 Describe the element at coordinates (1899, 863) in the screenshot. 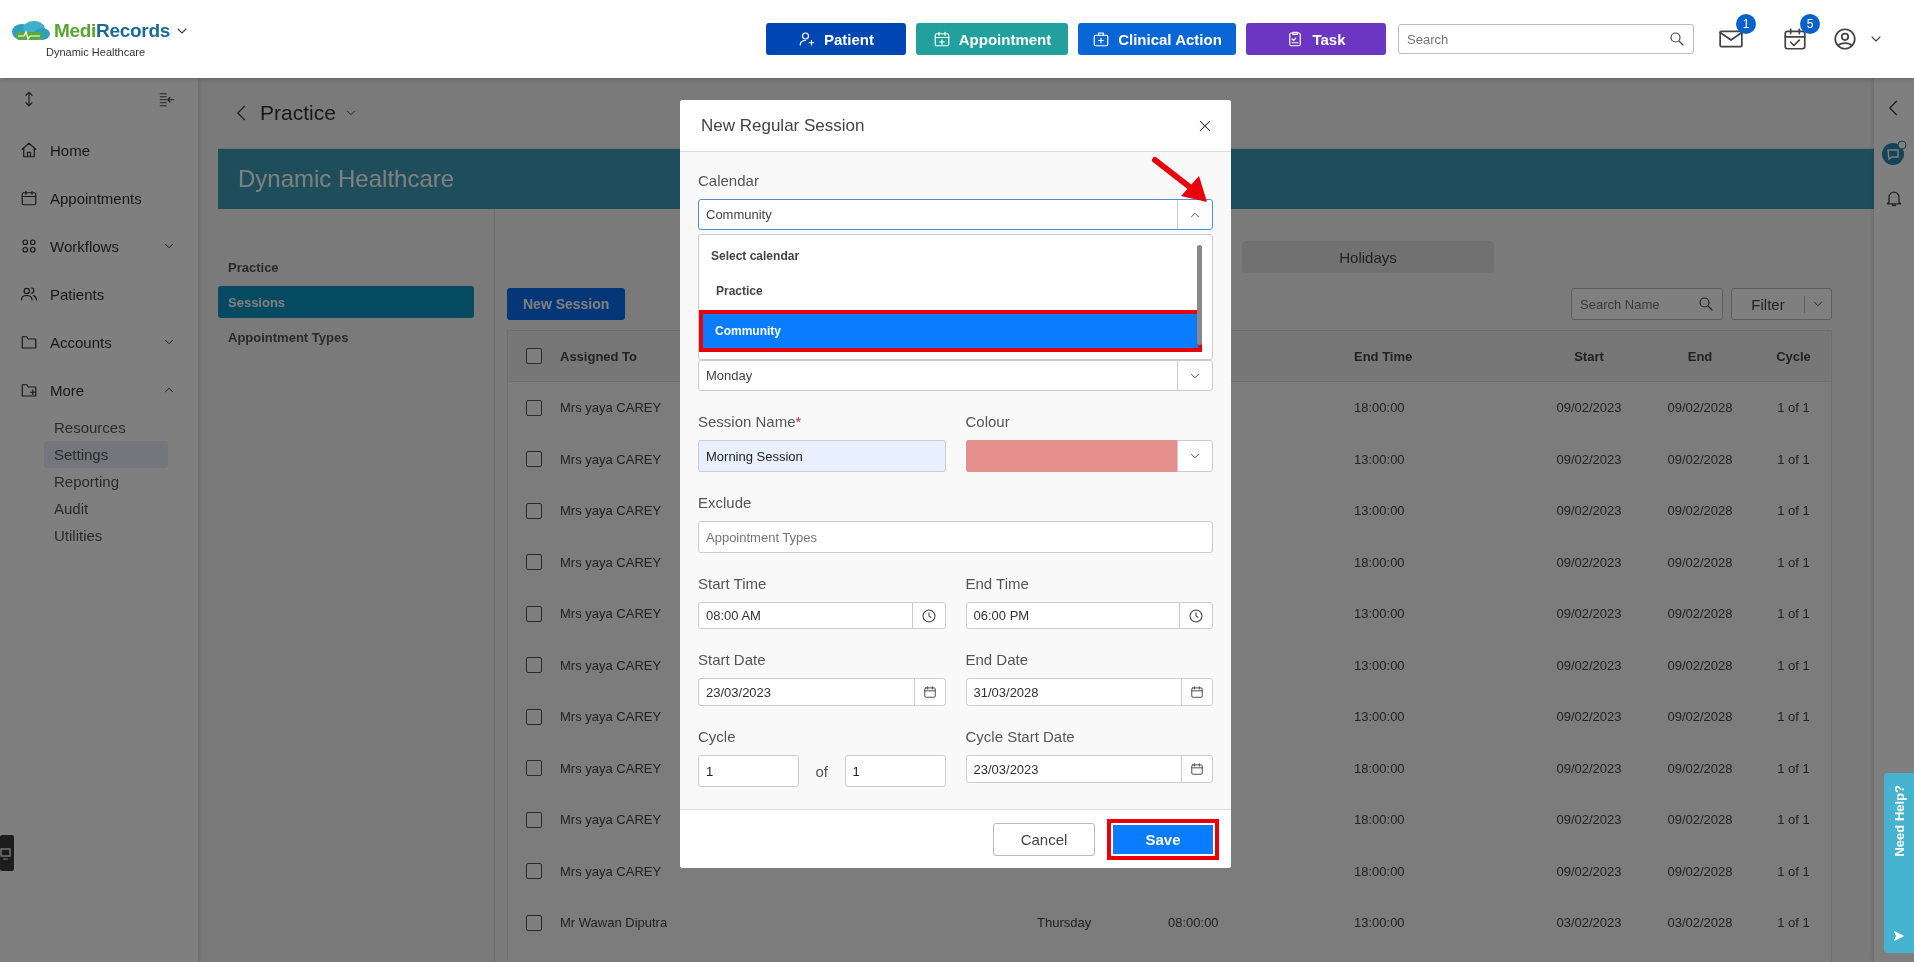

I see `need-help-tab: Need Help?` at that location.